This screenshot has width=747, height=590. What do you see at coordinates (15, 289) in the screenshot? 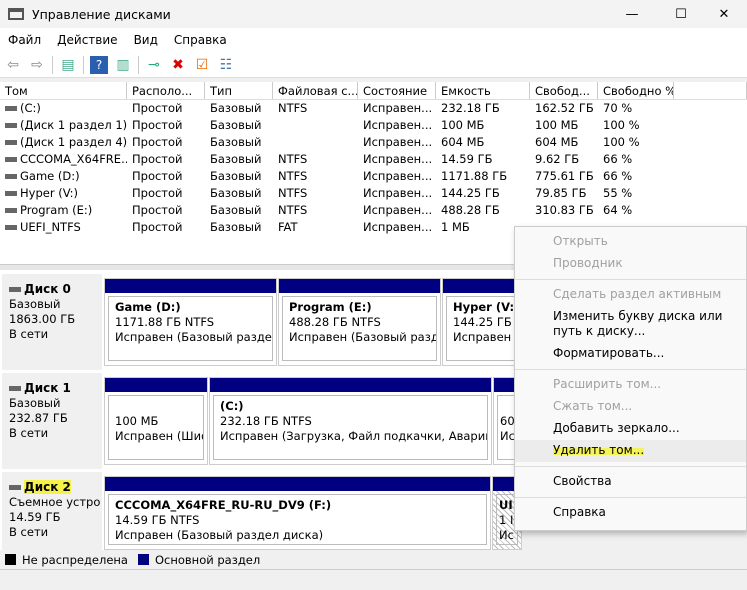
I see `disk-icon` at bounding box center [15, 289].